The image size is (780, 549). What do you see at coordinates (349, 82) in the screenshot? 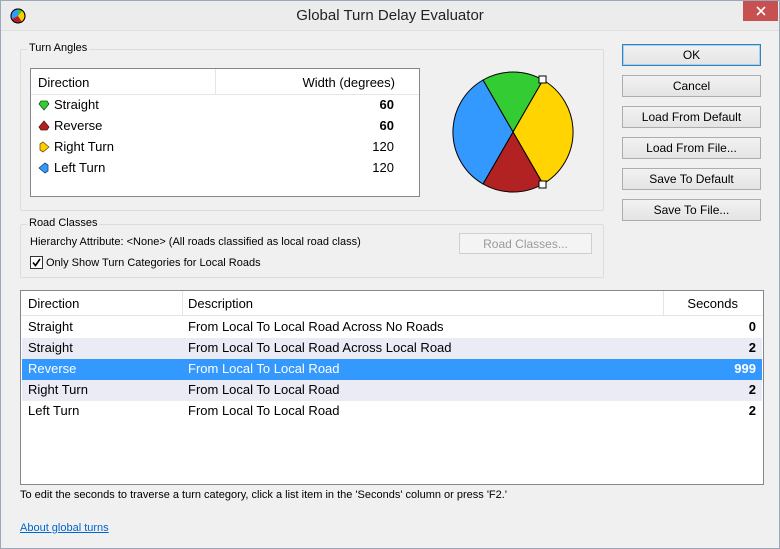
I see `width-column-header: Width (degrees)` at bounding box center [349, 82].